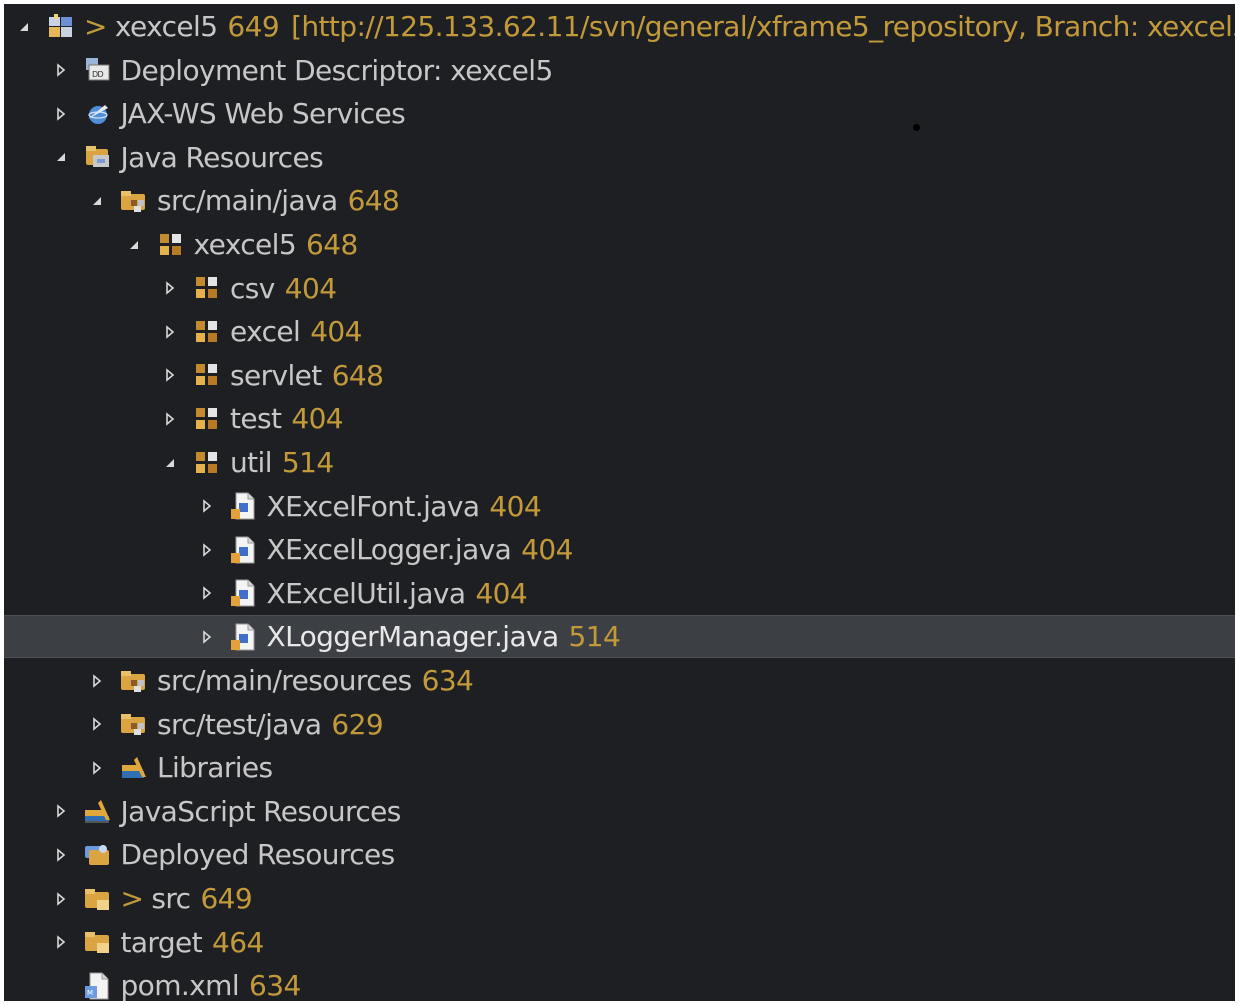 This screenshot has height=1005, width=1239. I want to click on tree-item-src-main-java: src/main/java 648, so click(619, 200).